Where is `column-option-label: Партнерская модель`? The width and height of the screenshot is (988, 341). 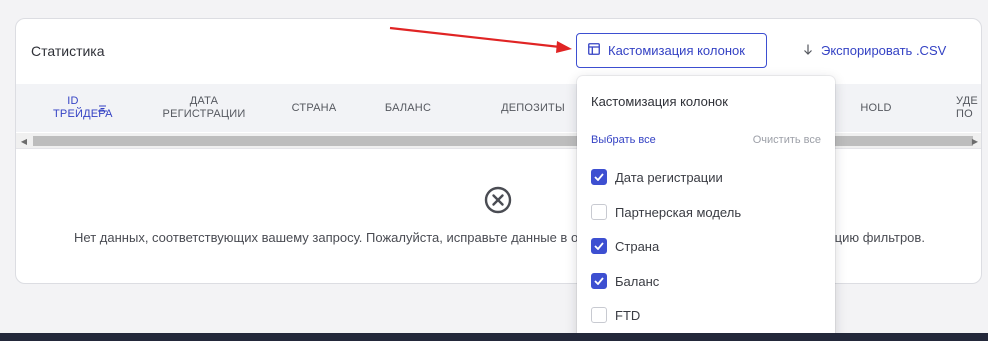
column-option-label: Партнерская модель is located at coordinates (678, 212).